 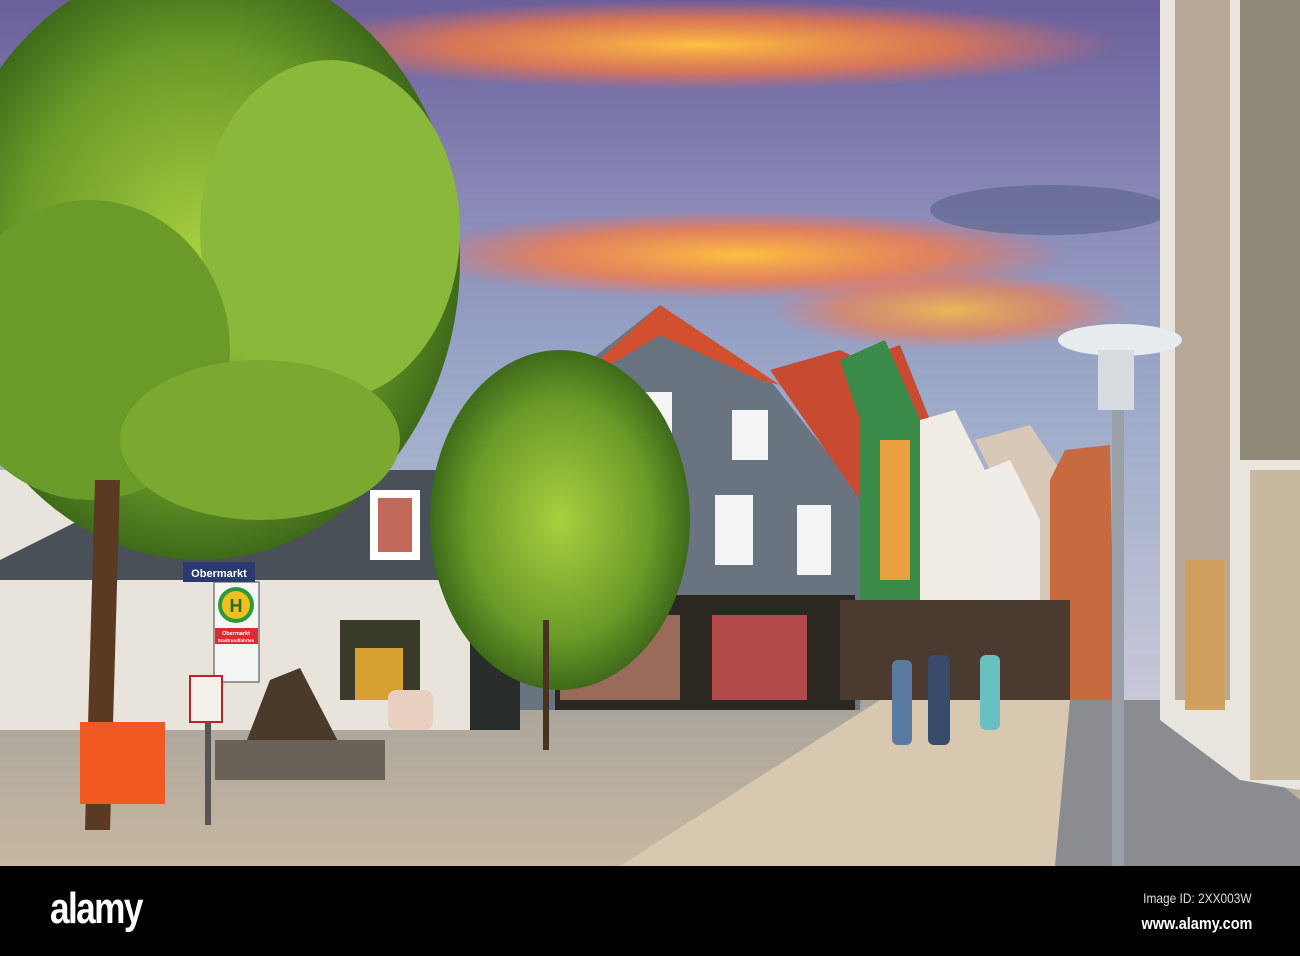 I want to click on bus-stop-line2: Stadtrundfahrten, so click(x=236, y=640).